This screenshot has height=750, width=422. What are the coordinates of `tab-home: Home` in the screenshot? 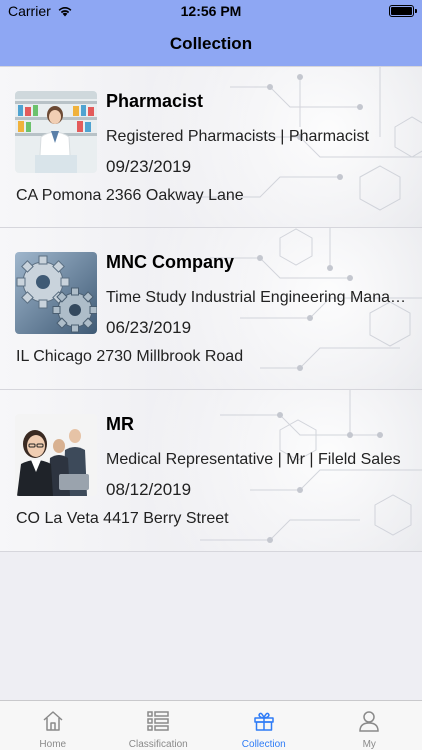 It's located at (53, 725).